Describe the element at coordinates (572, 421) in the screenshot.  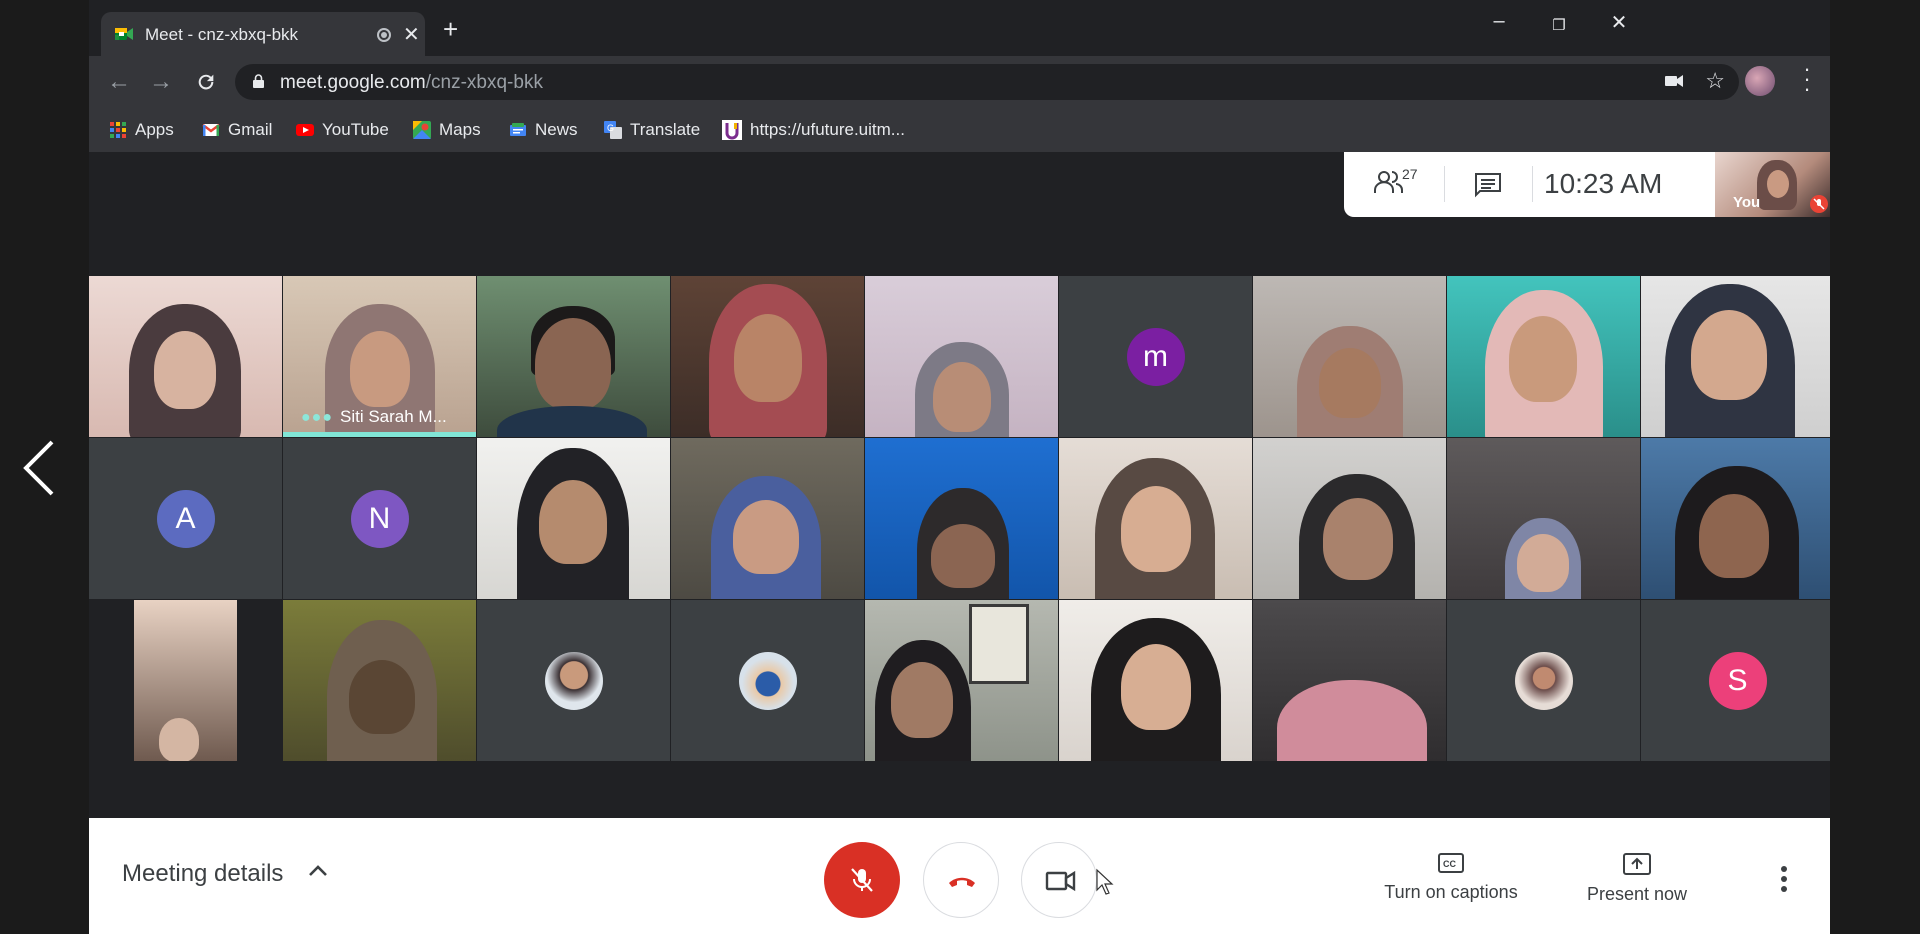
I see `participant-shirt` at that location.